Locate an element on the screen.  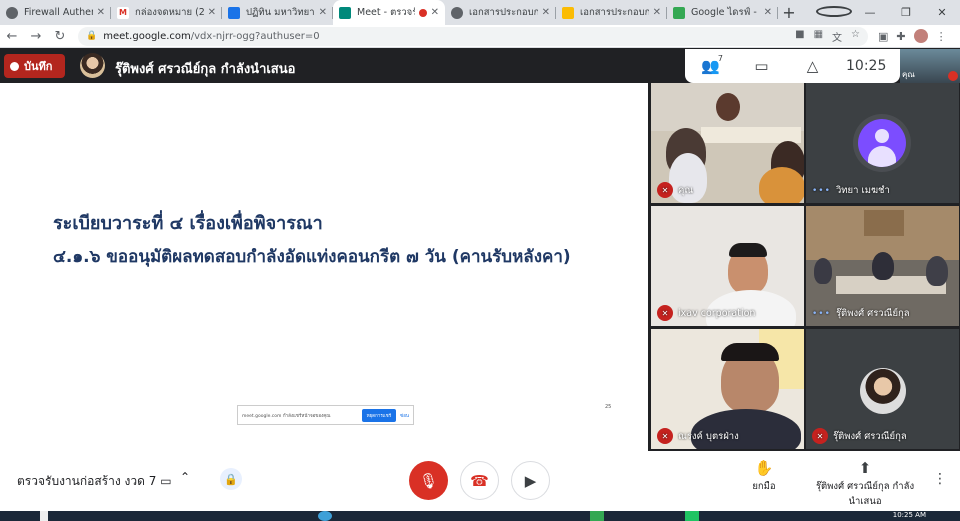
microphone-toggle-button: 🎙 is located at coordinates (428, 480).